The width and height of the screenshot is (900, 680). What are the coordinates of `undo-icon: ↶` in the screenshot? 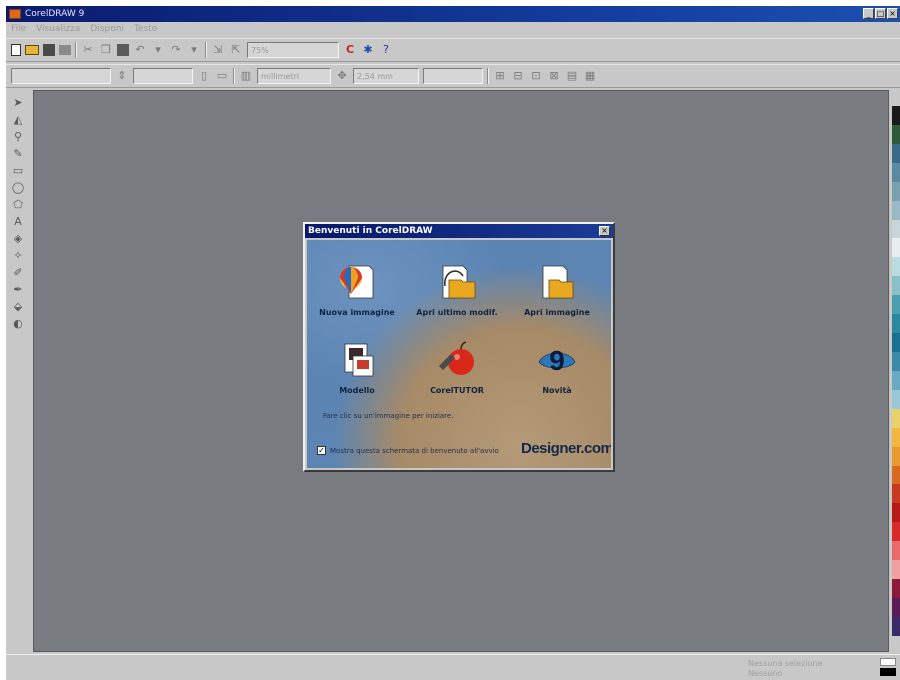 It's located at (140, 50).